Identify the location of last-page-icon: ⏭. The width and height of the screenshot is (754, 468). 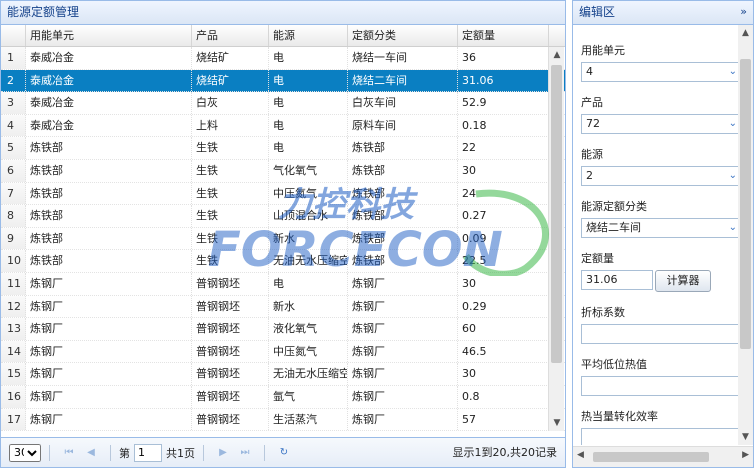
(245, 453).